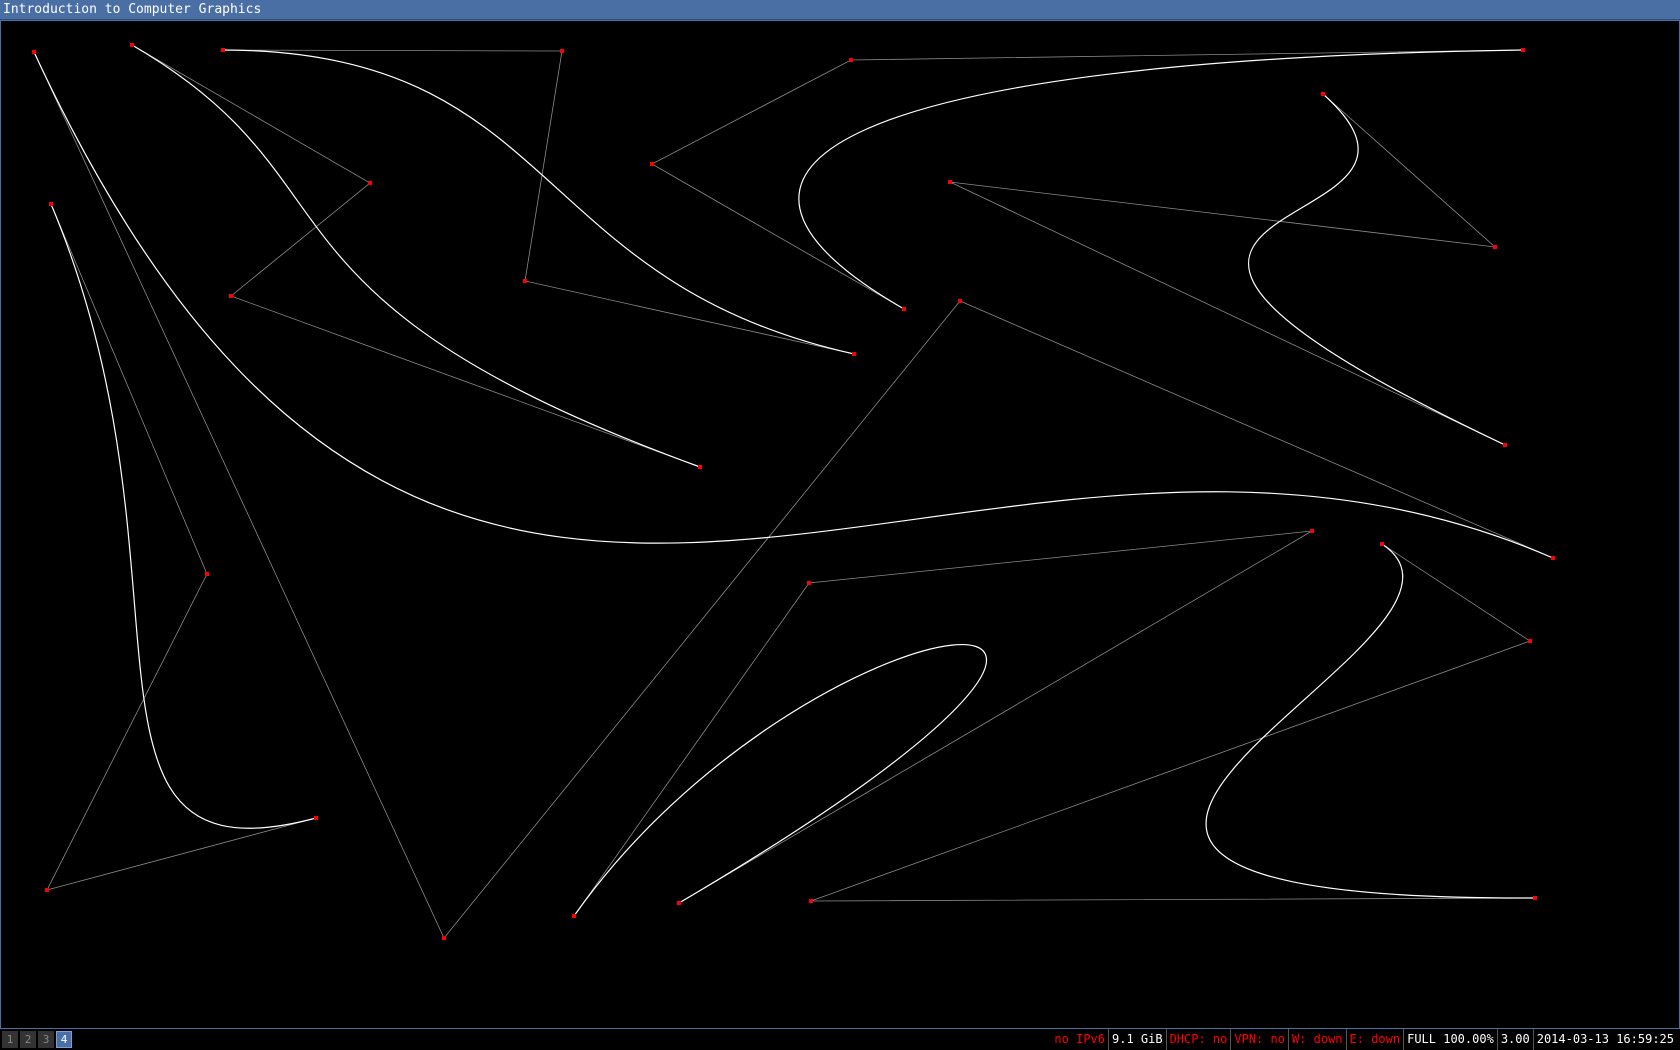  Describe the element at coordinates (840, 10) in the screenshot. I see `window-title-bar: Introduction to Computer Graphics` at that location.